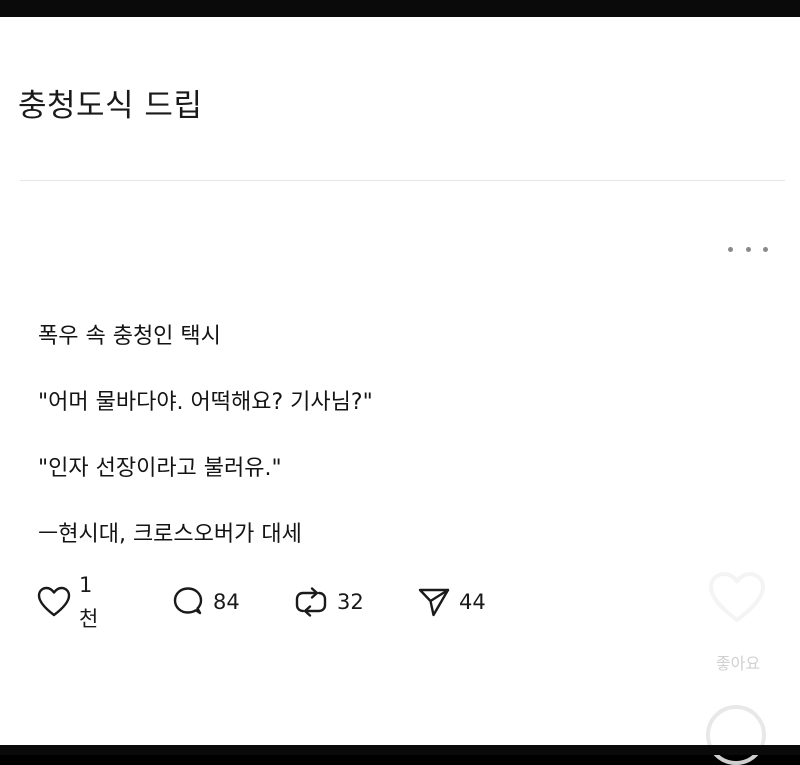 The width and height of the screenshot is (800, 765). I want to click on page-title: 충청도식 드립, so click(110, 106).